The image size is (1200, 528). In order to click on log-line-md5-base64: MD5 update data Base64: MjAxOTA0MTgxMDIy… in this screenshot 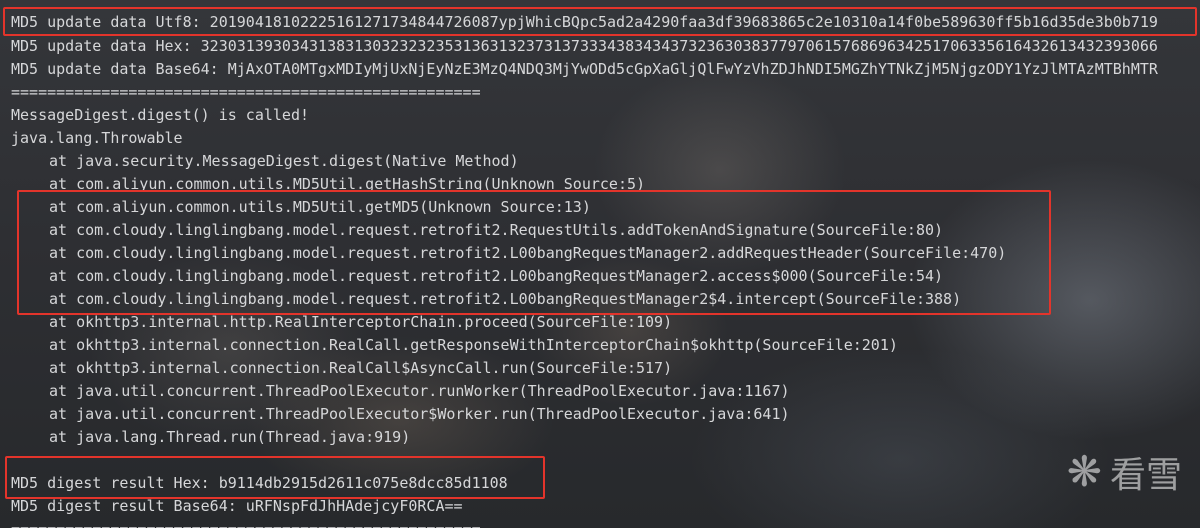, I will do `click(584, 69)`.